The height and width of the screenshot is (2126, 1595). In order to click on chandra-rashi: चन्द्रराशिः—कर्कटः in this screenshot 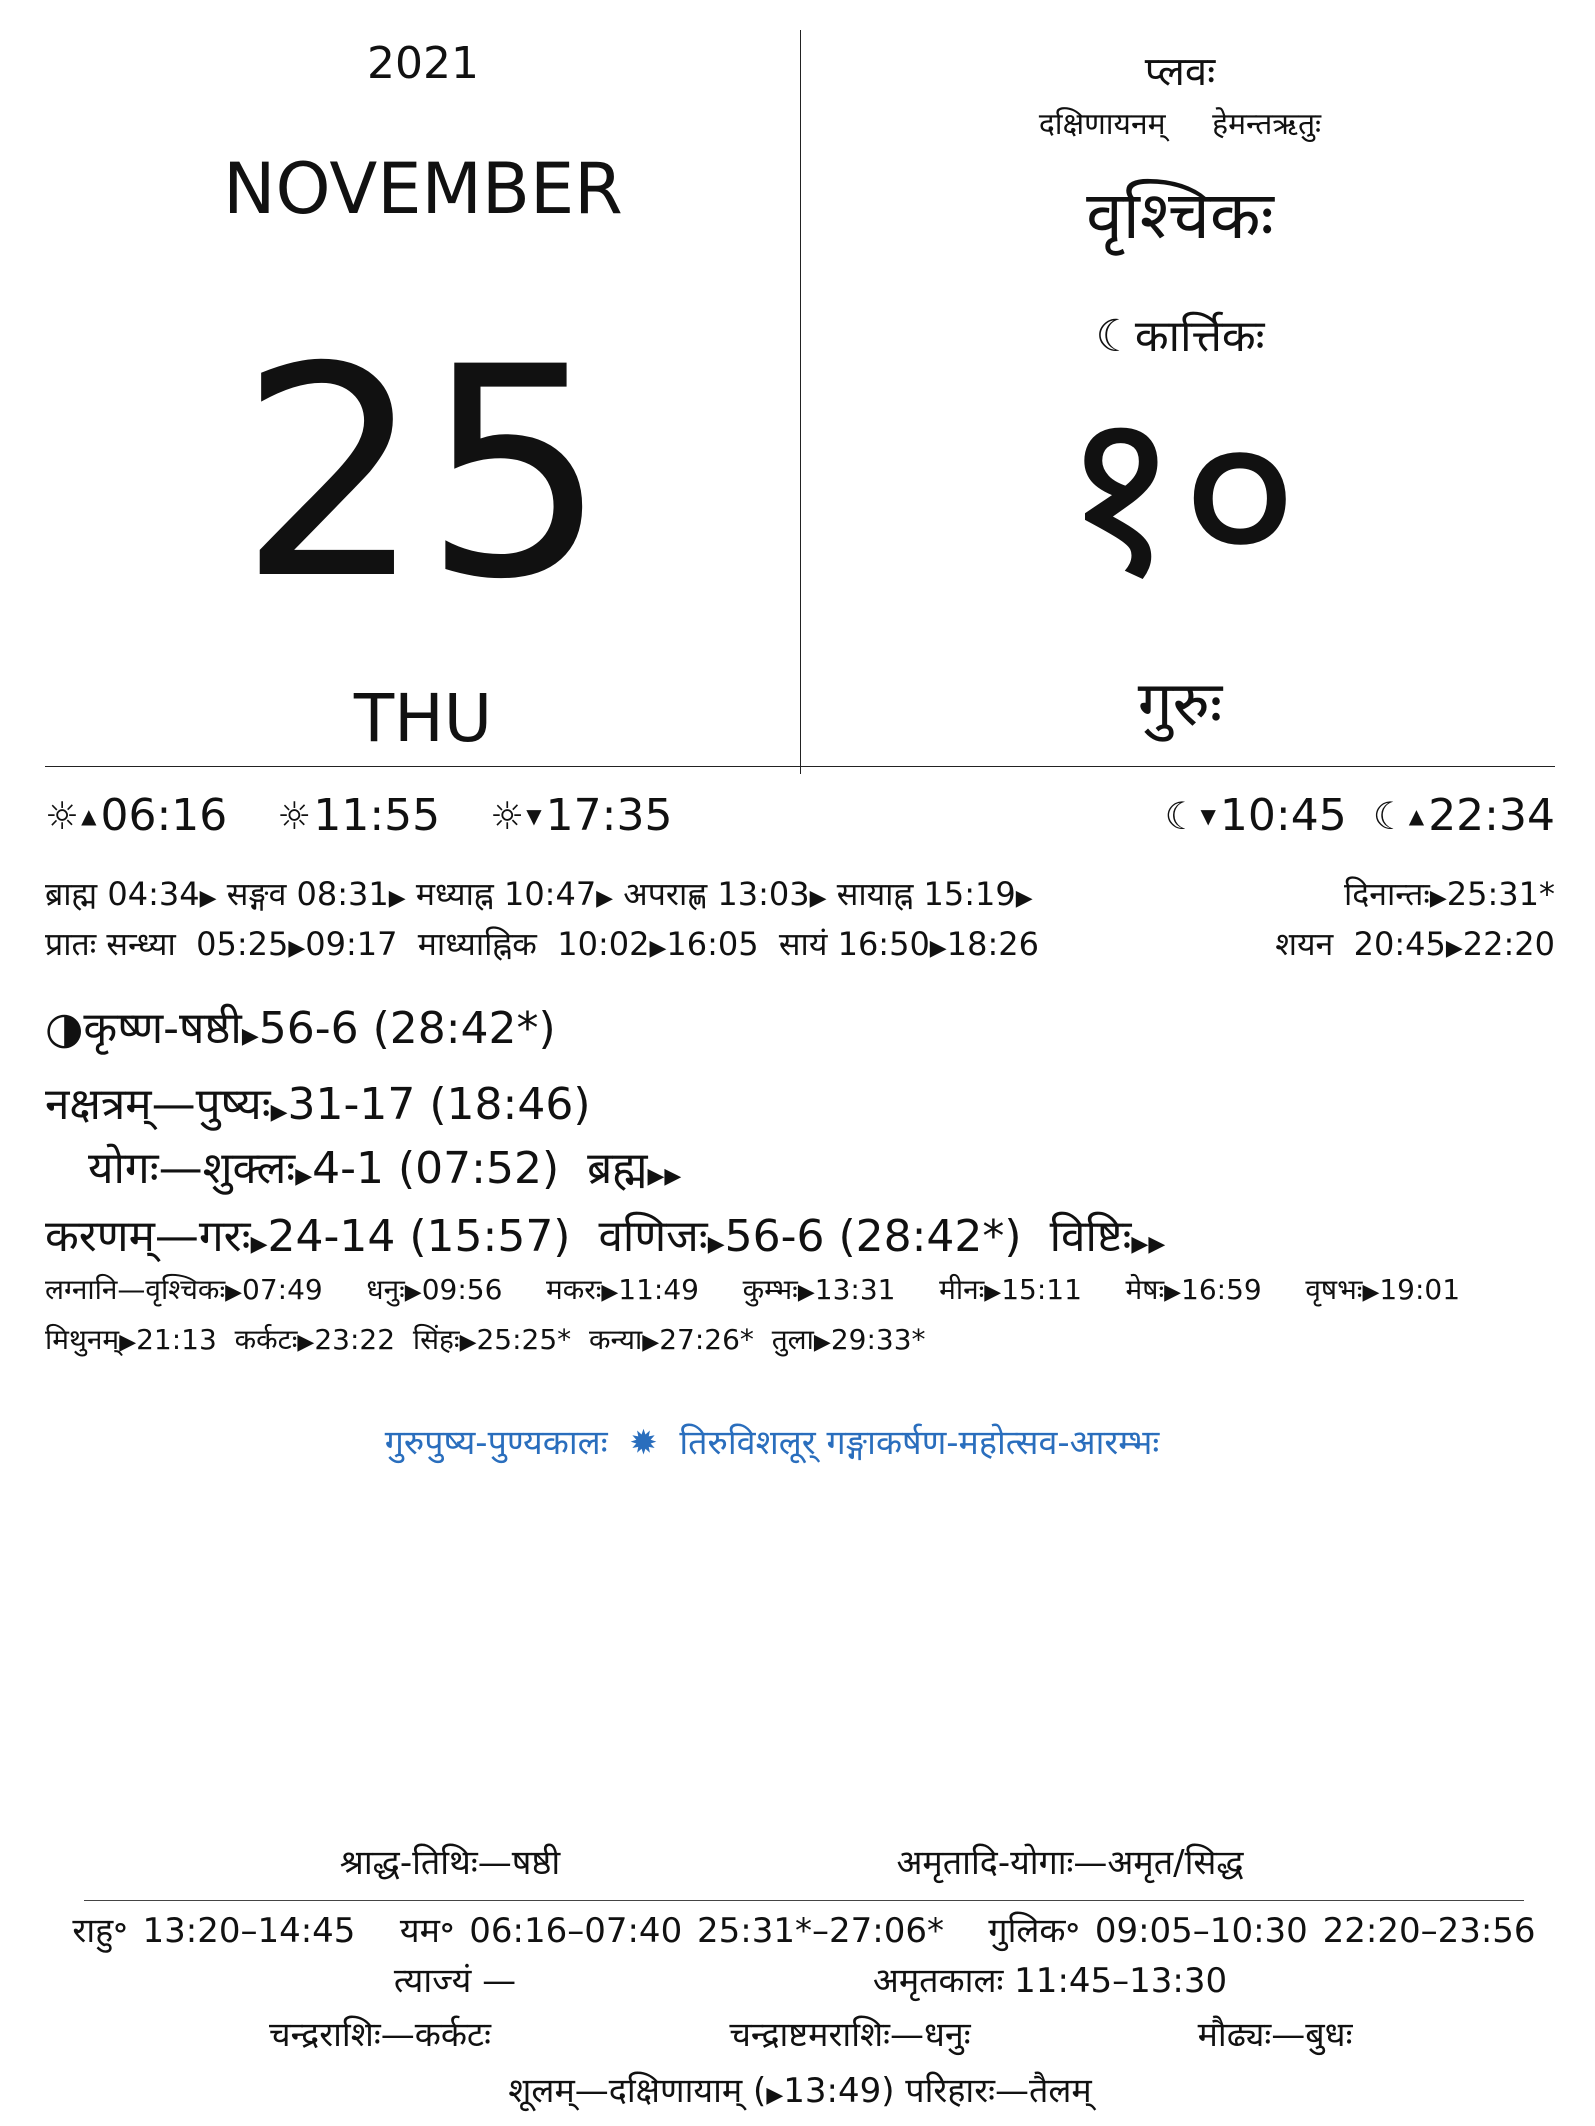, I will do `click(380, 2035)`.